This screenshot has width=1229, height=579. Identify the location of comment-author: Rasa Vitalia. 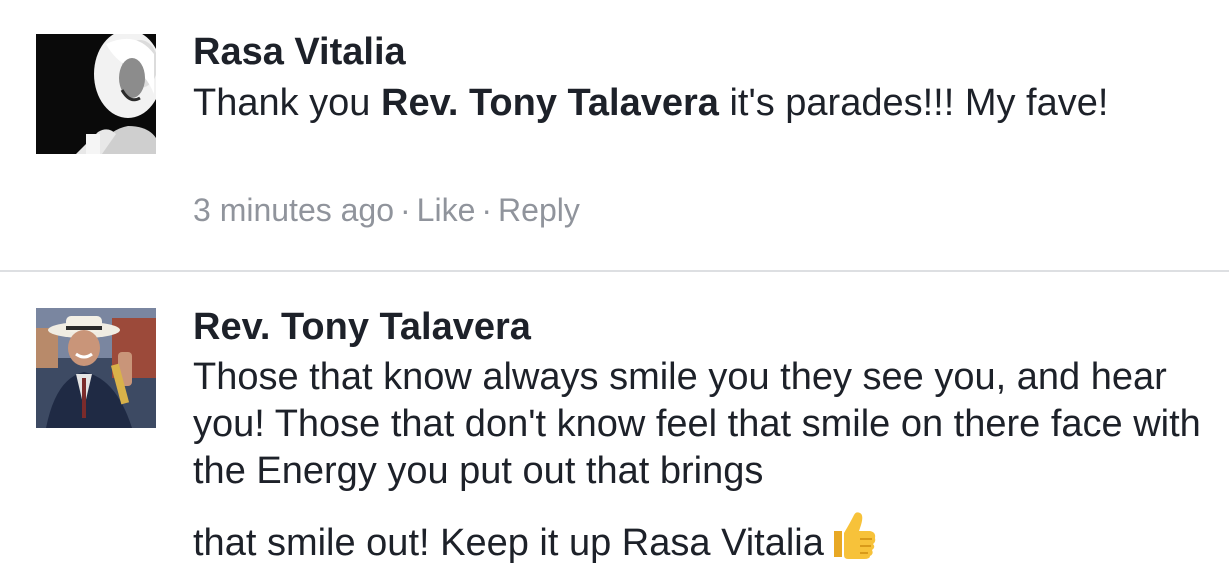
(299, 52).